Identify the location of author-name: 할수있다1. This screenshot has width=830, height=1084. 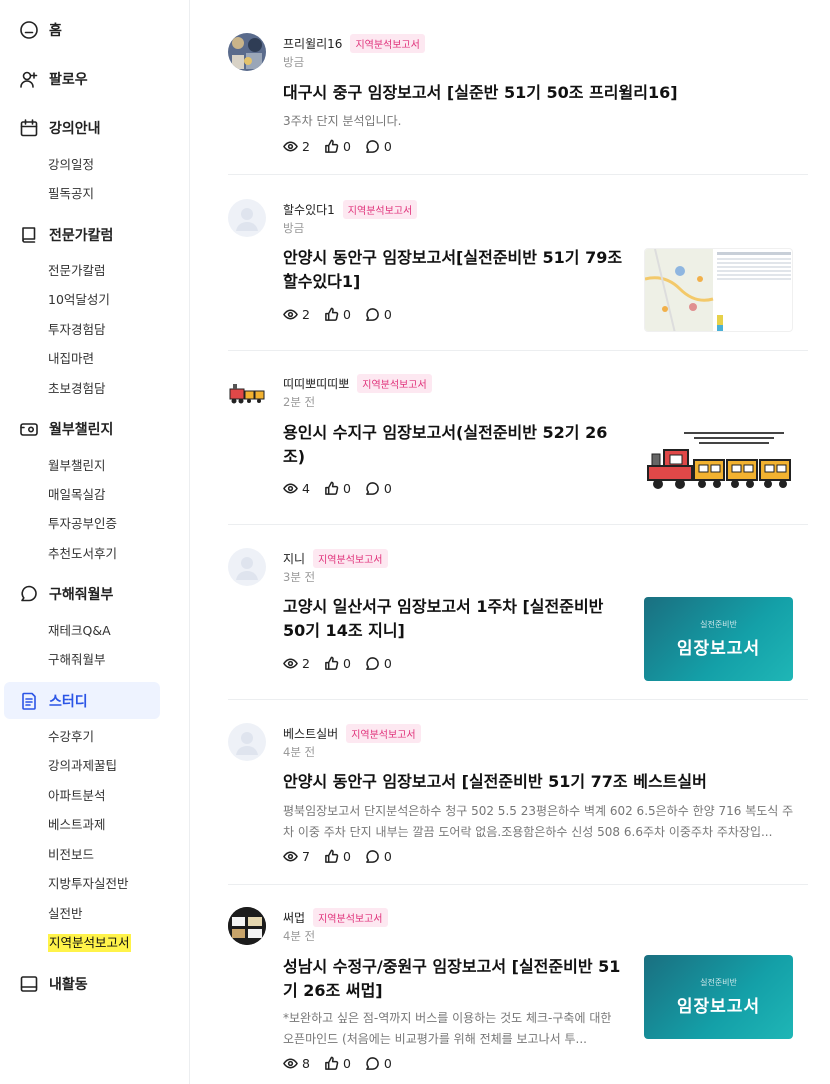
(309, 209).